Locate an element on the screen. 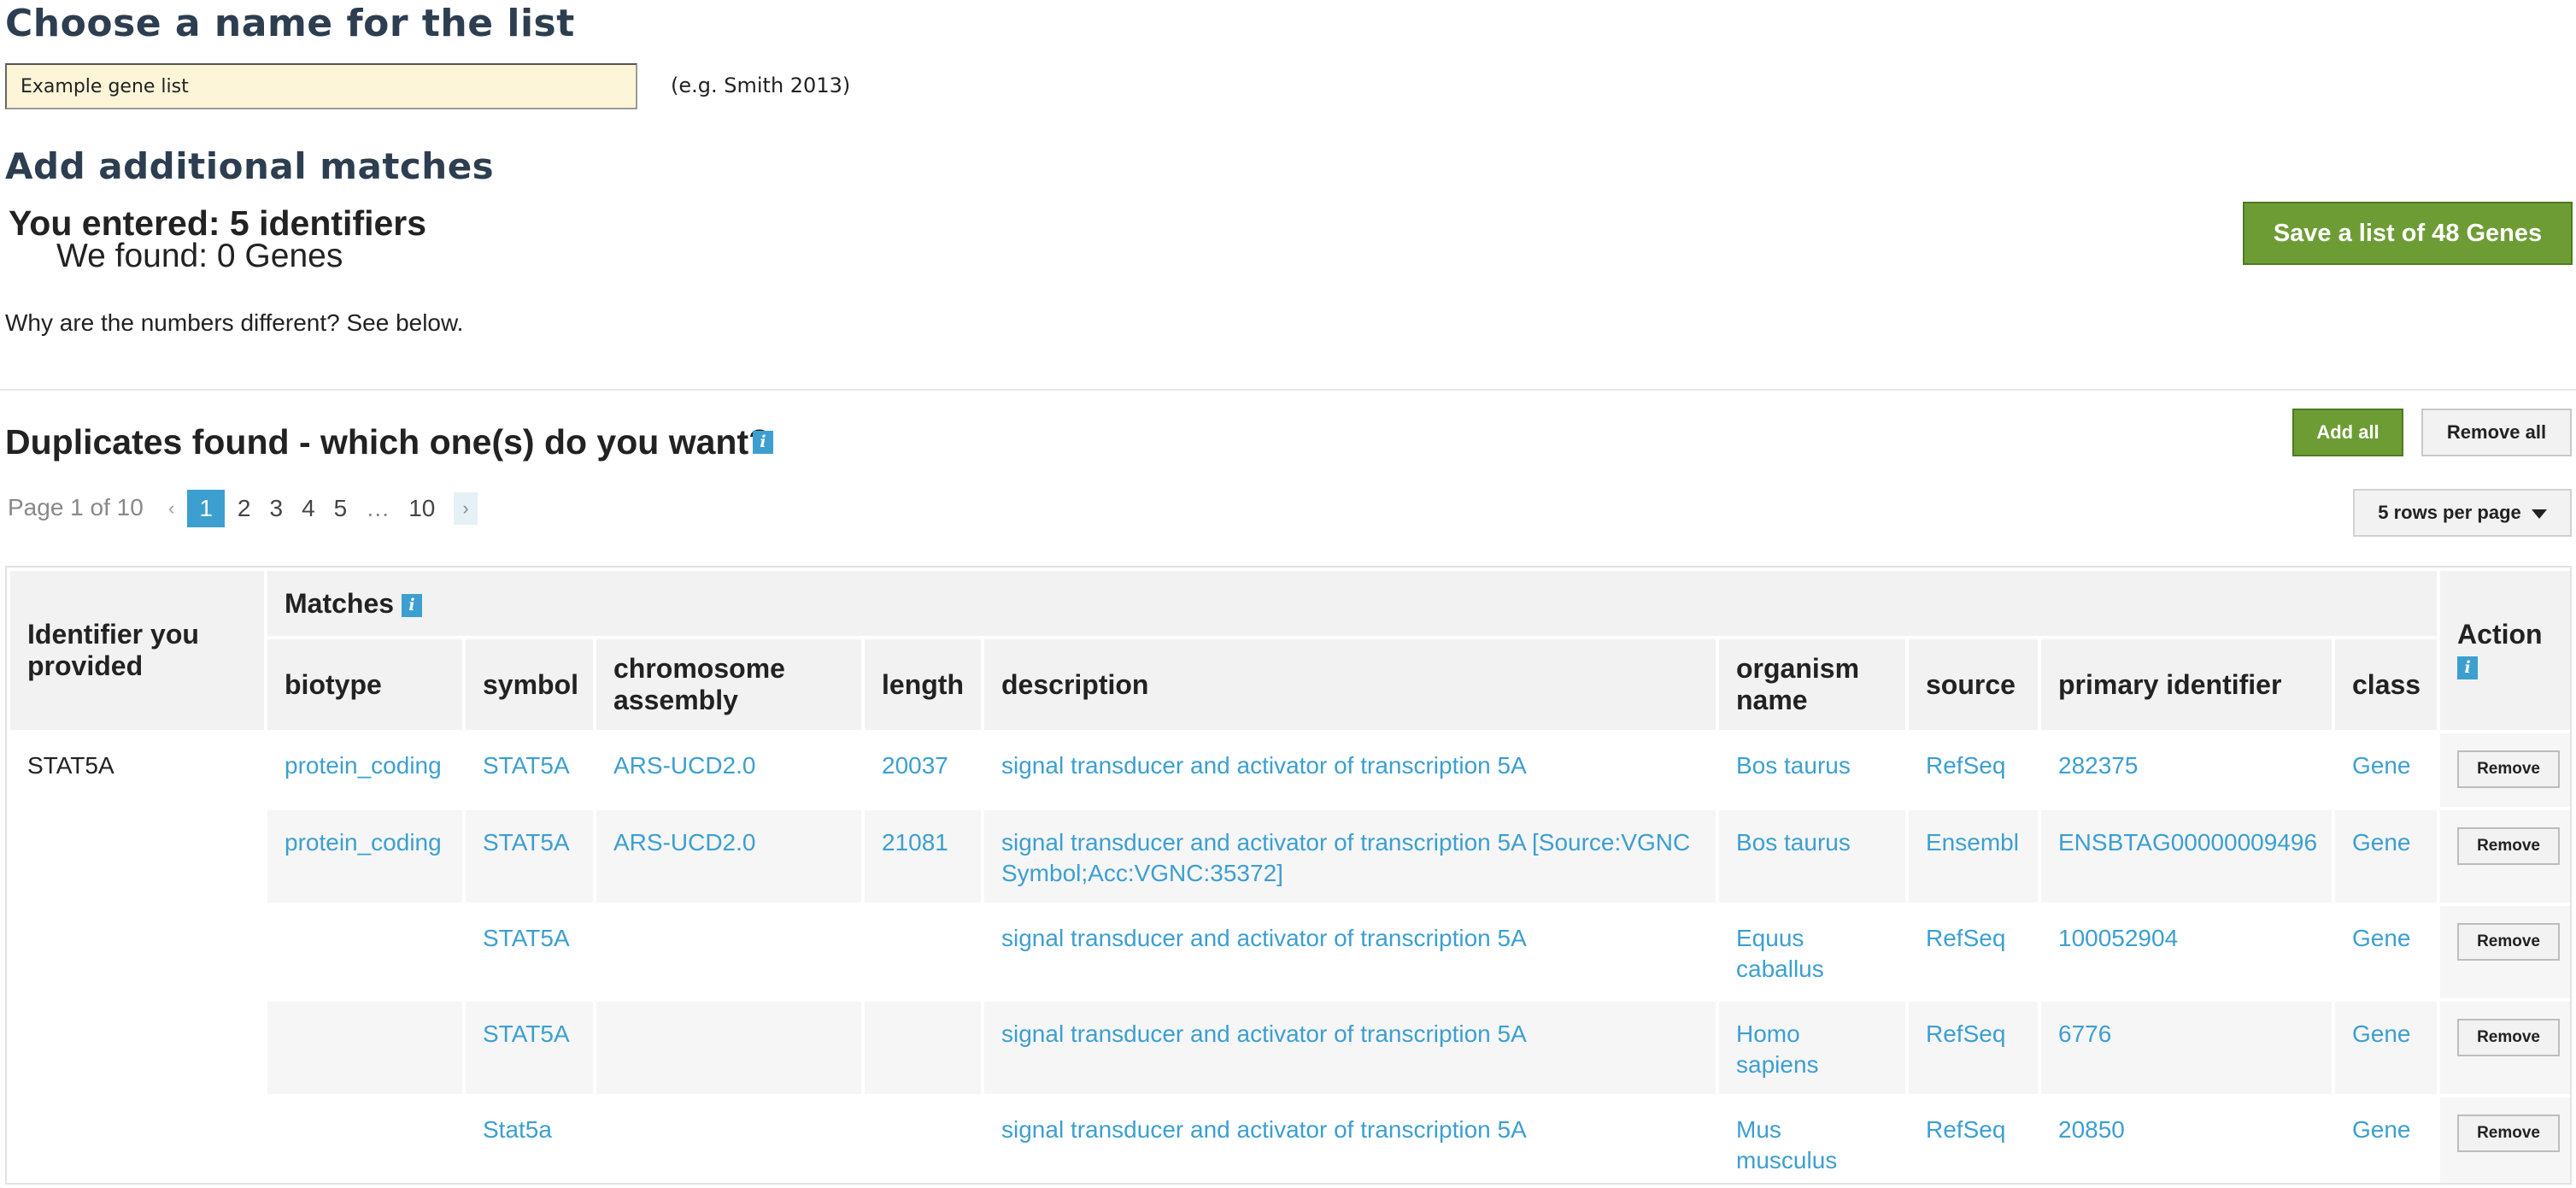  save-list-button: Save a list of 48 Genes is located at coordinates (2408, 233).